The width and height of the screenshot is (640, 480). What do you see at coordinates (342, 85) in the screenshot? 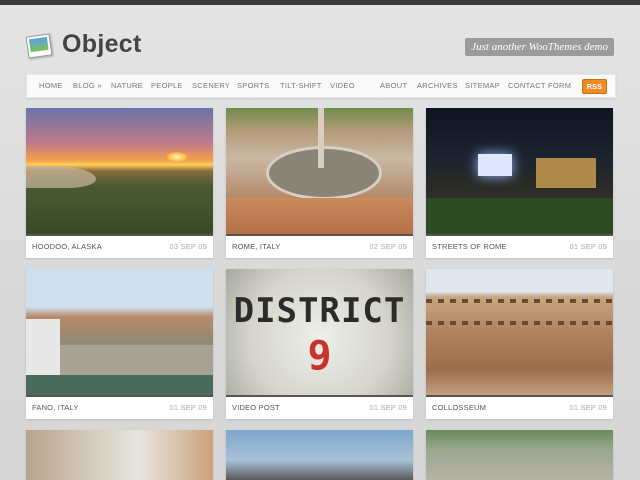
I see `nav-video: VIDEO` at bounding box center [342, 85].